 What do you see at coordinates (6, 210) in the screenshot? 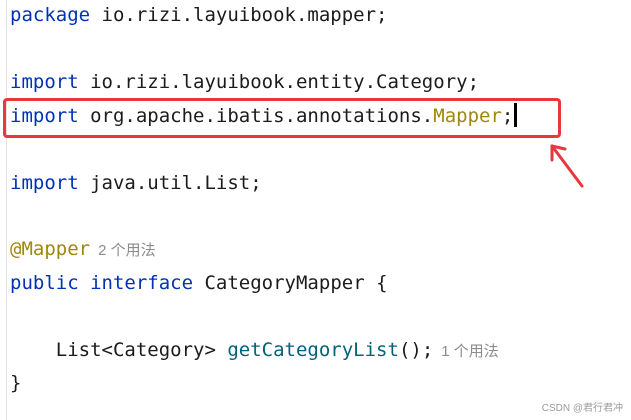
I see `gutter-divider` at bounding box center [6, 210].